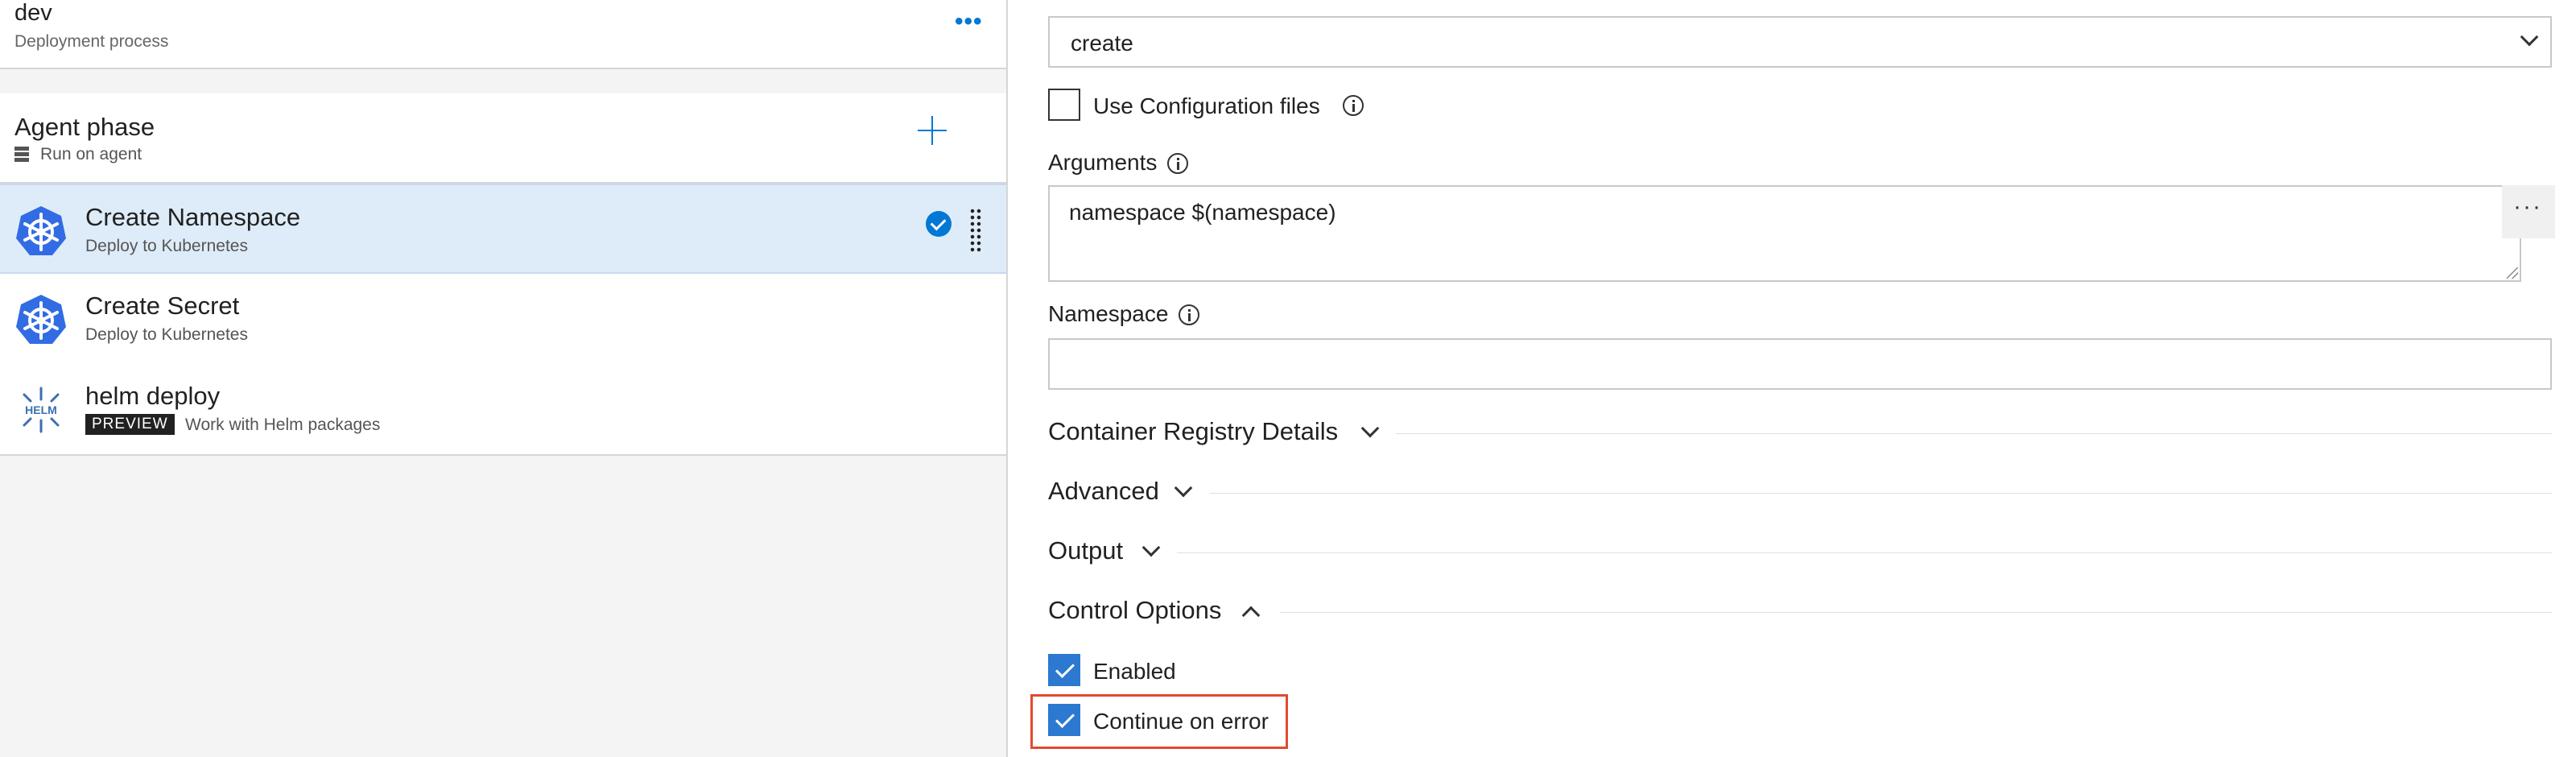  What do you see at coordinates (1181, 721) in the screenshot?
I see `continue-on-error-label: Continue on error` at bounding box center [1181, 721].